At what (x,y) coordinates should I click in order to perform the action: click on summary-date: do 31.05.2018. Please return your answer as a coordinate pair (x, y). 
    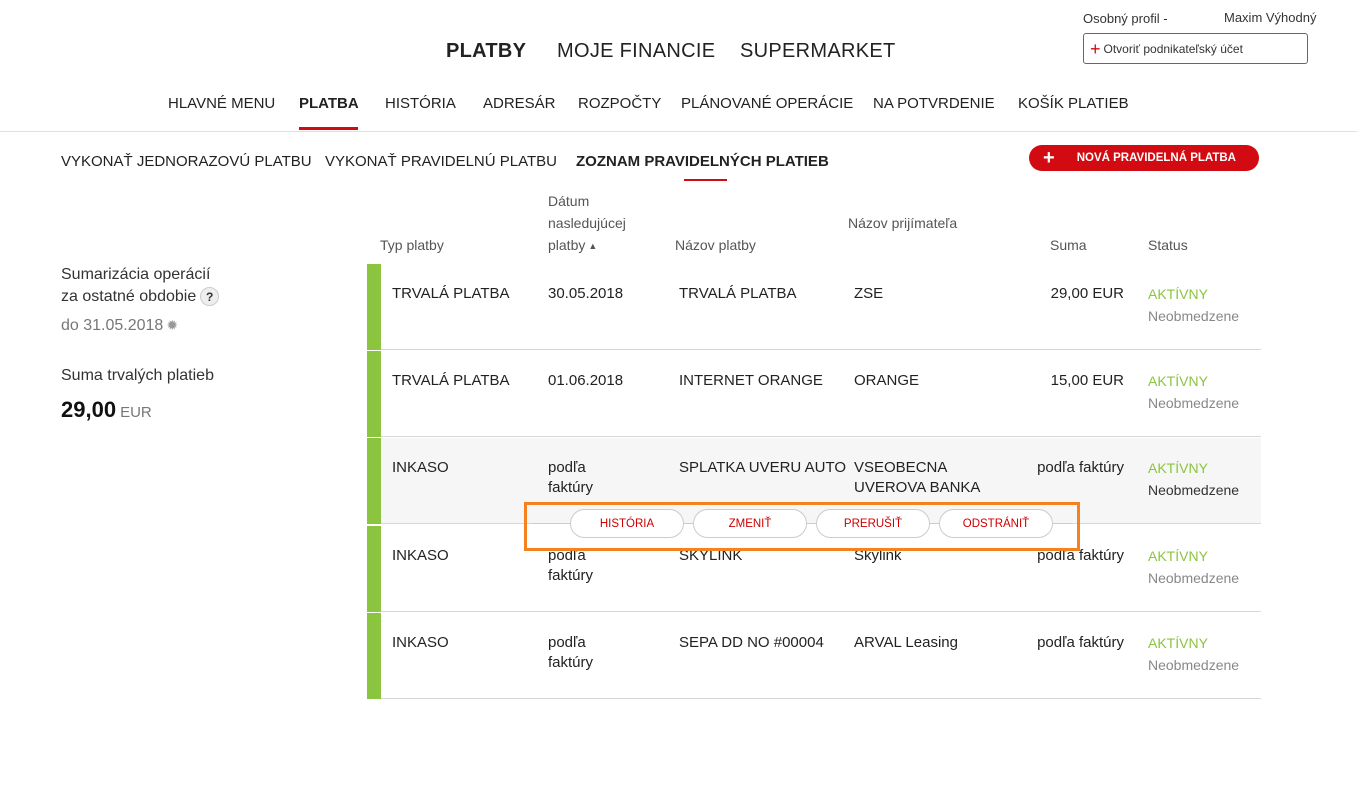
    Looking at the image, I should click on (112, 325).